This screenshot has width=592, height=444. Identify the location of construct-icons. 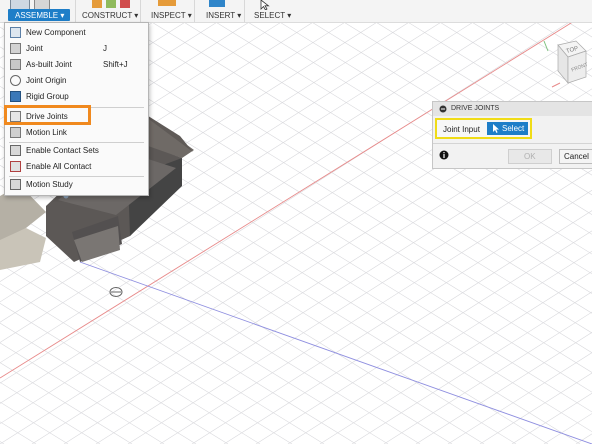
(111, 5).